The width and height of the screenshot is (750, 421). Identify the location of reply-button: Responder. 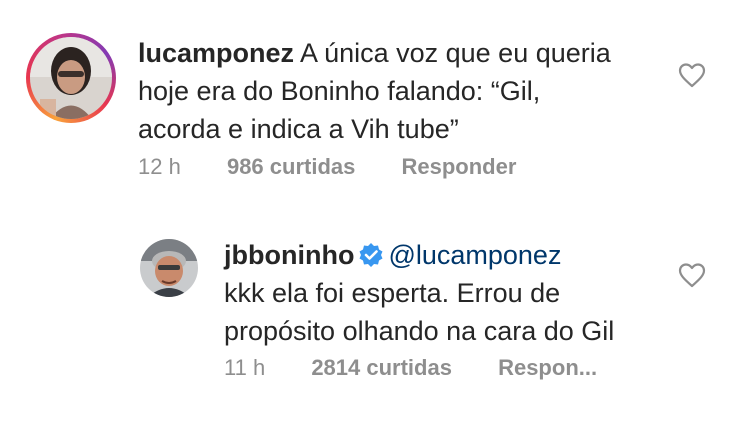
(458, 167).